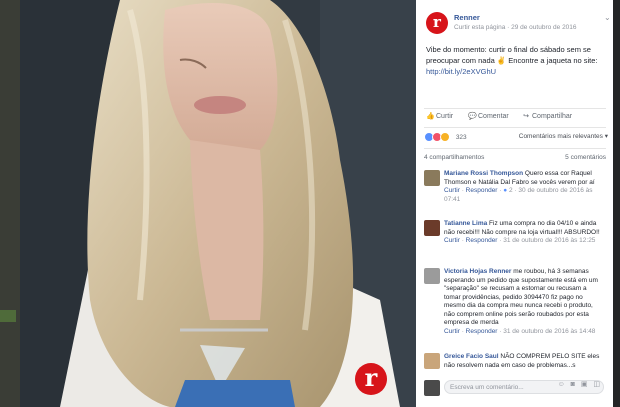  I want to click on summary-row: 4 compartilhamentos 5 comentários, so click(515, 157).